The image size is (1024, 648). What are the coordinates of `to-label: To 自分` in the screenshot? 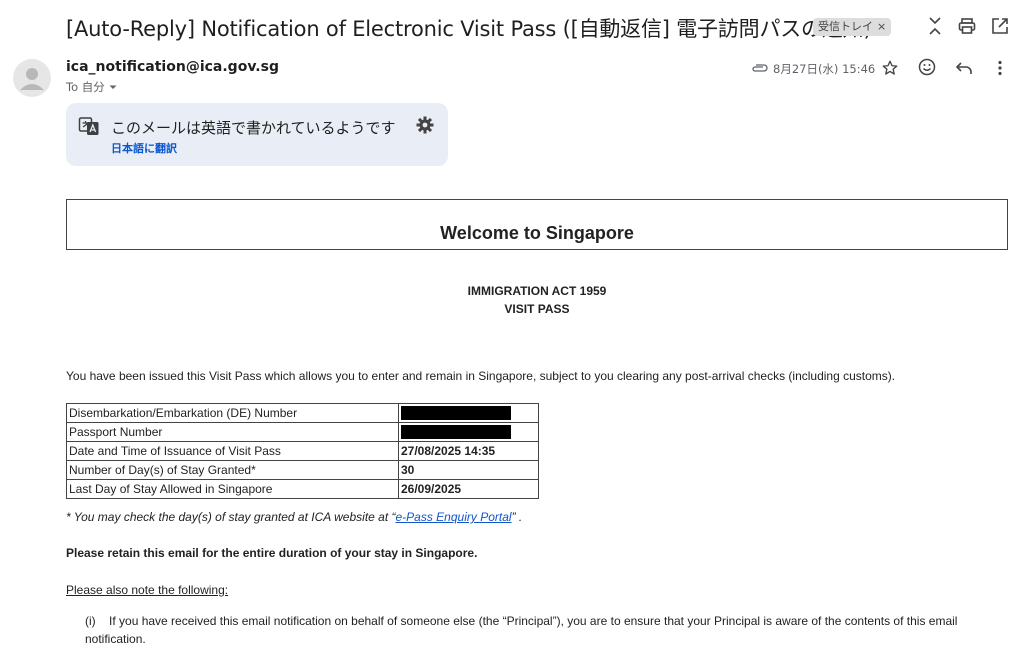 It's located at (85, 87).